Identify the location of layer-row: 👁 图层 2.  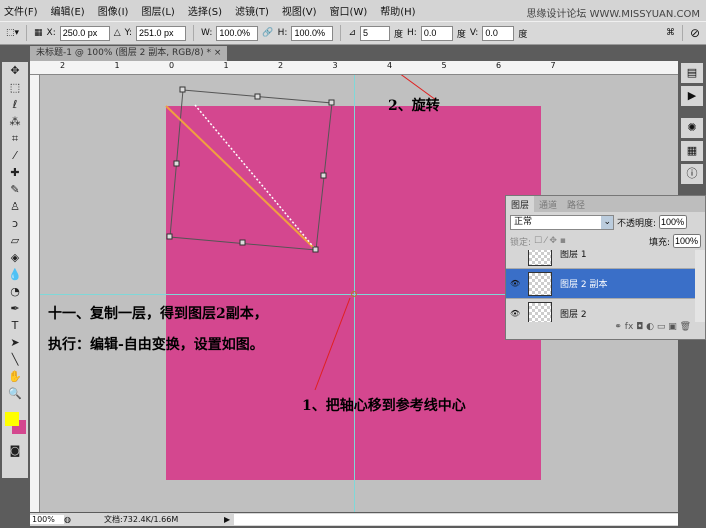
(601, 310).